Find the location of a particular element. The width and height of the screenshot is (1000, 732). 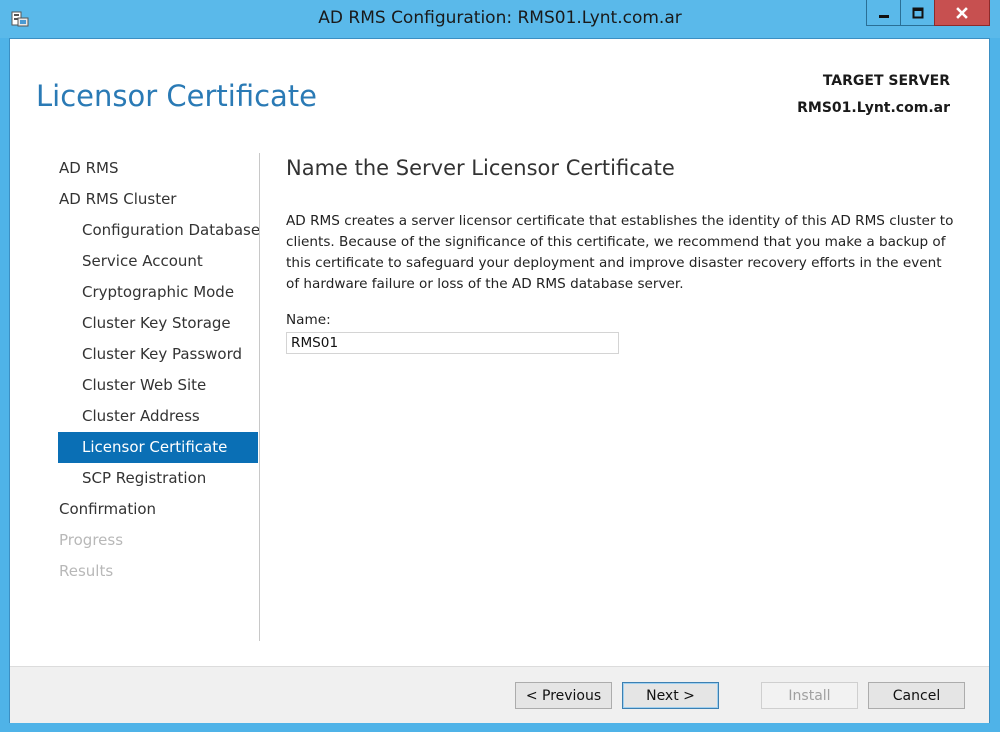

nav-divider is located at coordinates (259, 397).